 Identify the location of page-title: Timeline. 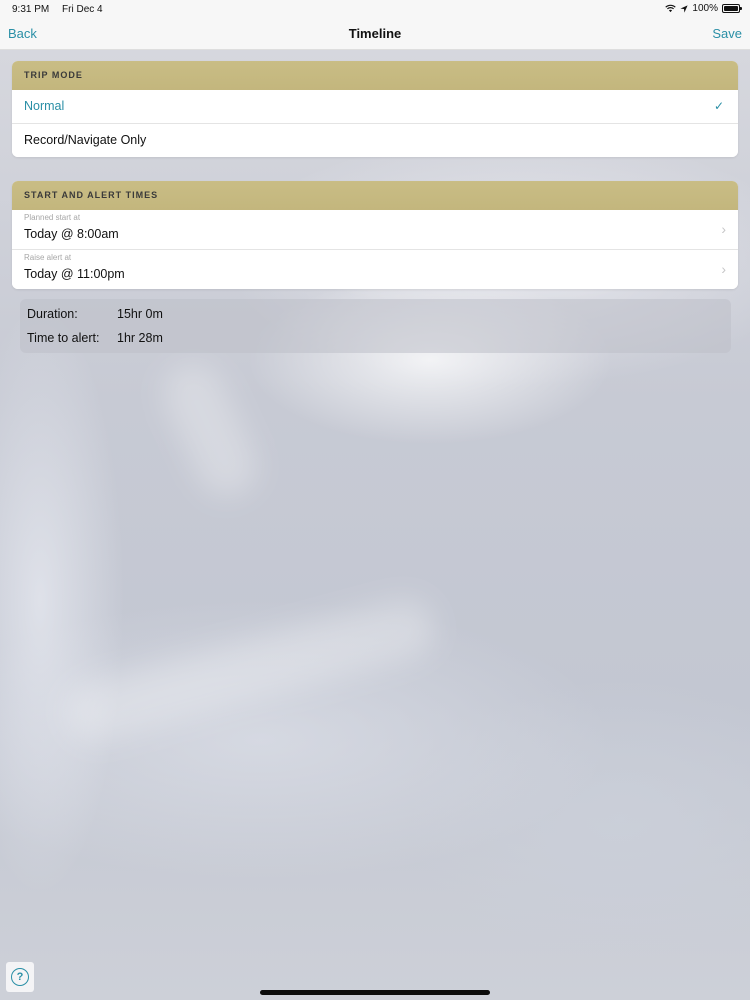
(375, 33).